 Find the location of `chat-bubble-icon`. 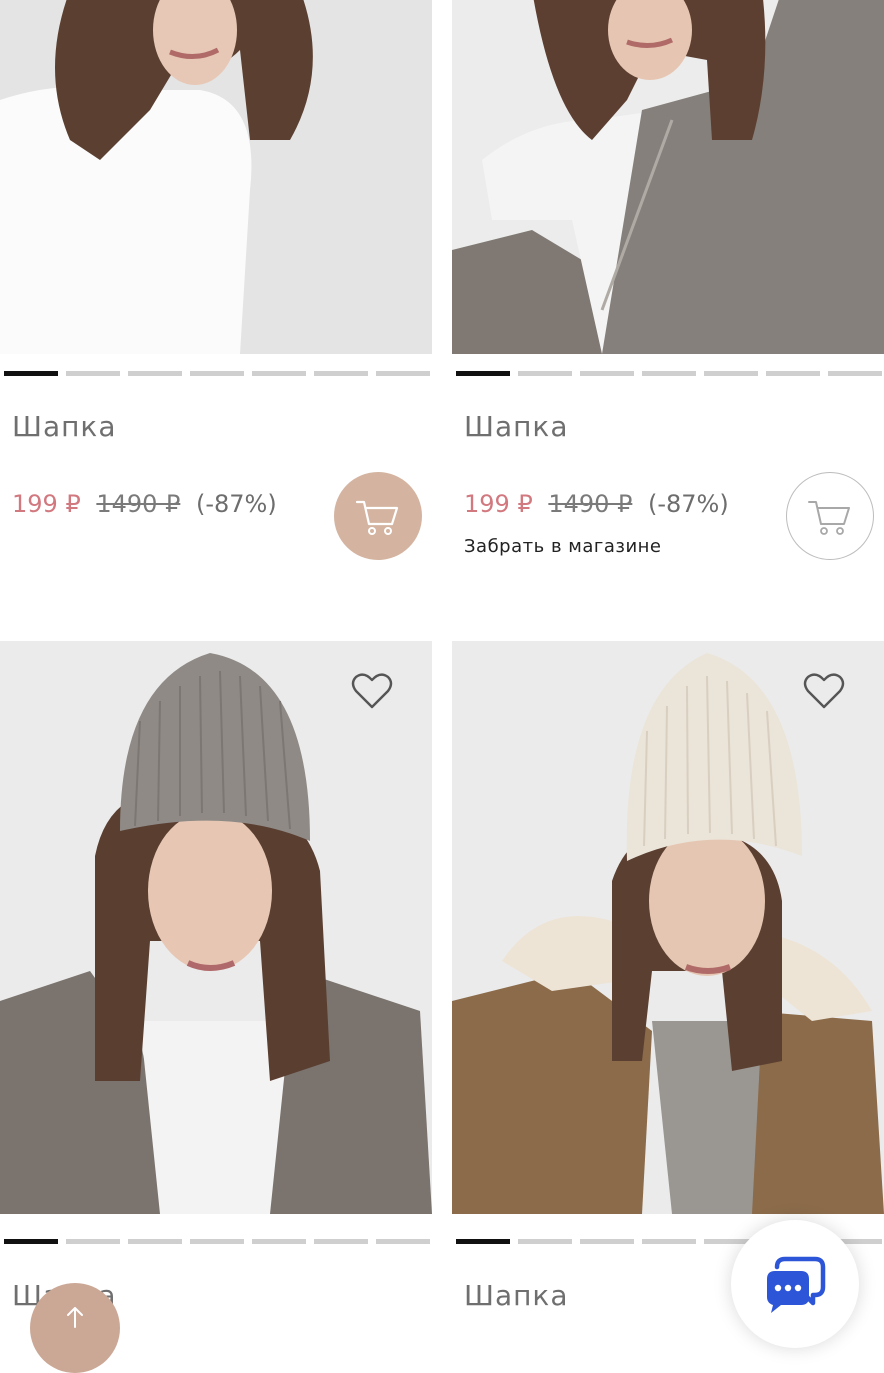

chat-bubble-icon is located at coordinates (796, 1284).